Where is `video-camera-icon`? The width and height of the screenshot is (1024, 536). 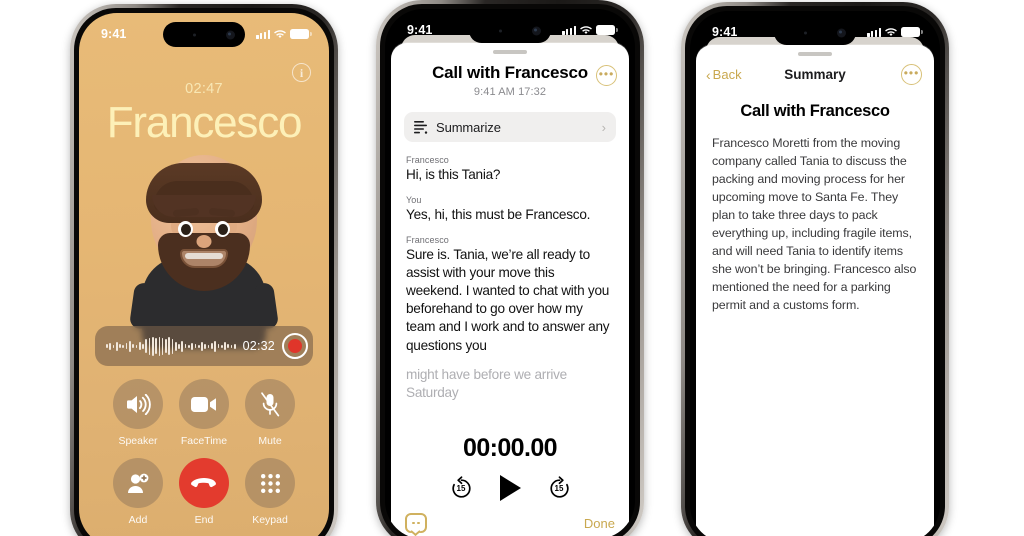
video-camera-icon is located at coordinates (204, 404).